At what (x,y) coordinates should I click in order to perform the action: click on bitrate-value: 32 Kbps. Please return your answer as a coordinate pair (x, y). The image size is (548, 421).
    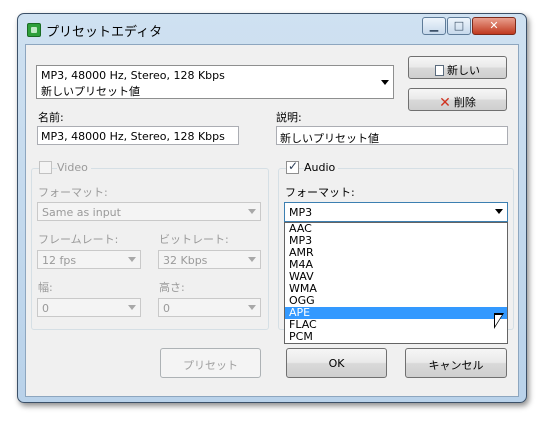
    Looking at the image, I should click on (185, 260).